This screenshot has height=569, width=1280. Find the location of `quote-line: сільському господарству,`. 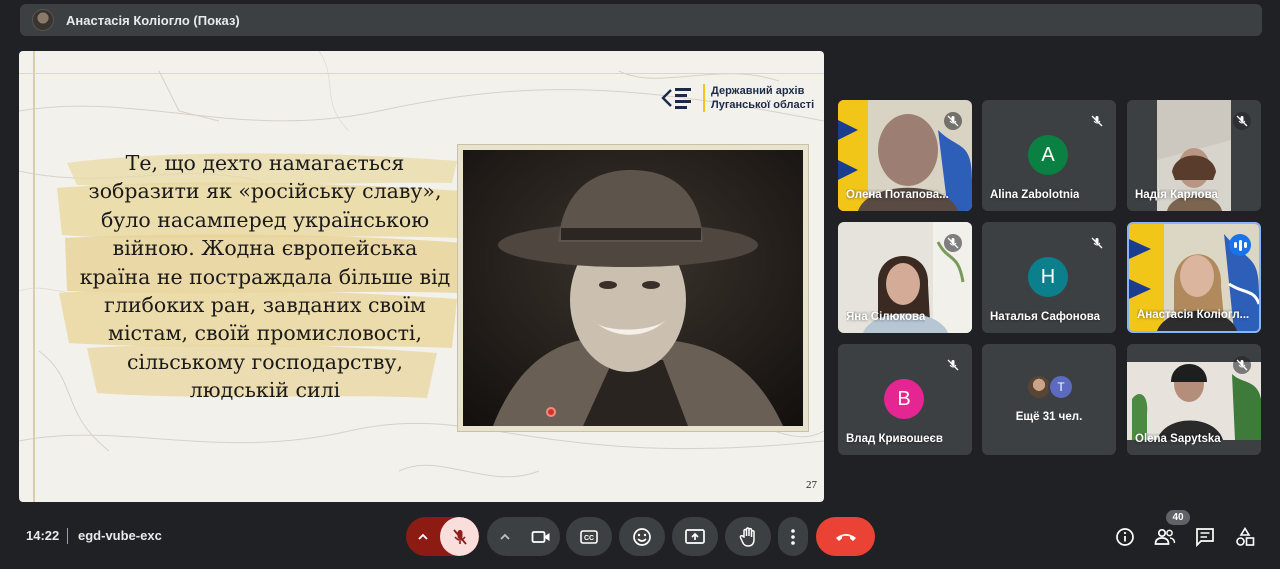

quote-line: сільському господарству, is located at coordinates (265, 361).